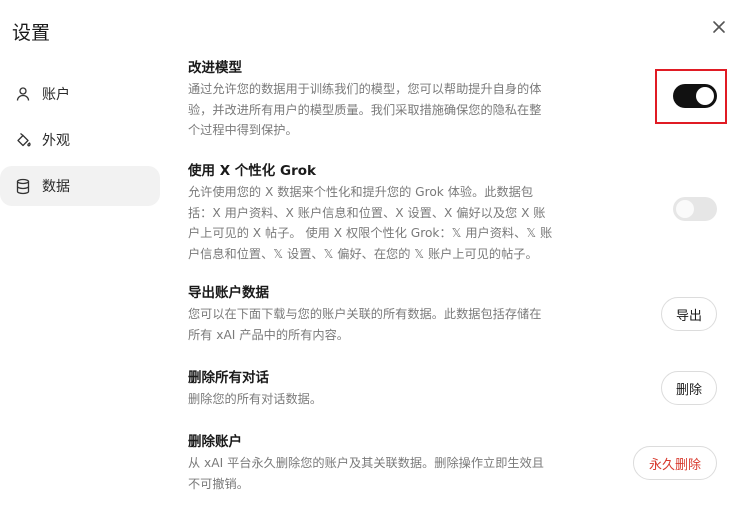 This screenshot has height=507, width=744. What do you see at coordinates (367, 212) in the screenshot?
I see `desc-line: 括：X 用户资料、X 账户信息和位置、X 设置、X 偏好以及您 X 账` at bounding box center [367, 212].